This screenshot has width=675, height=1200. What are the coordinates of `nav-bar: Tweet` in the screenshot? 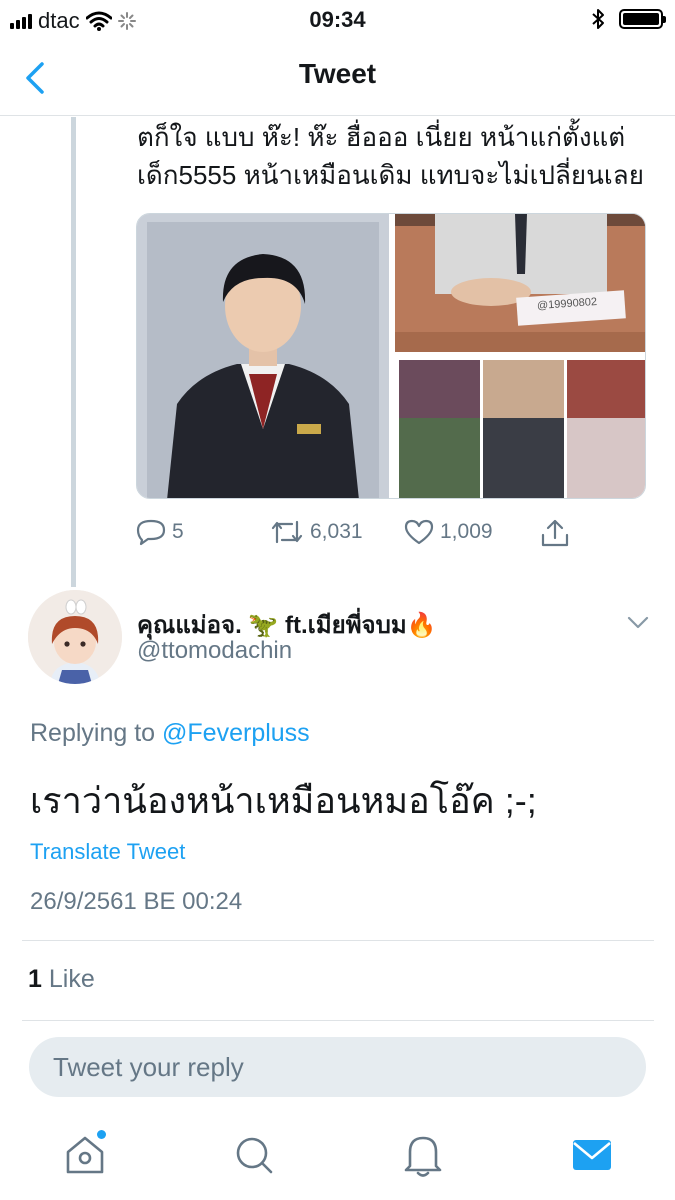 It's located at (337, 78).